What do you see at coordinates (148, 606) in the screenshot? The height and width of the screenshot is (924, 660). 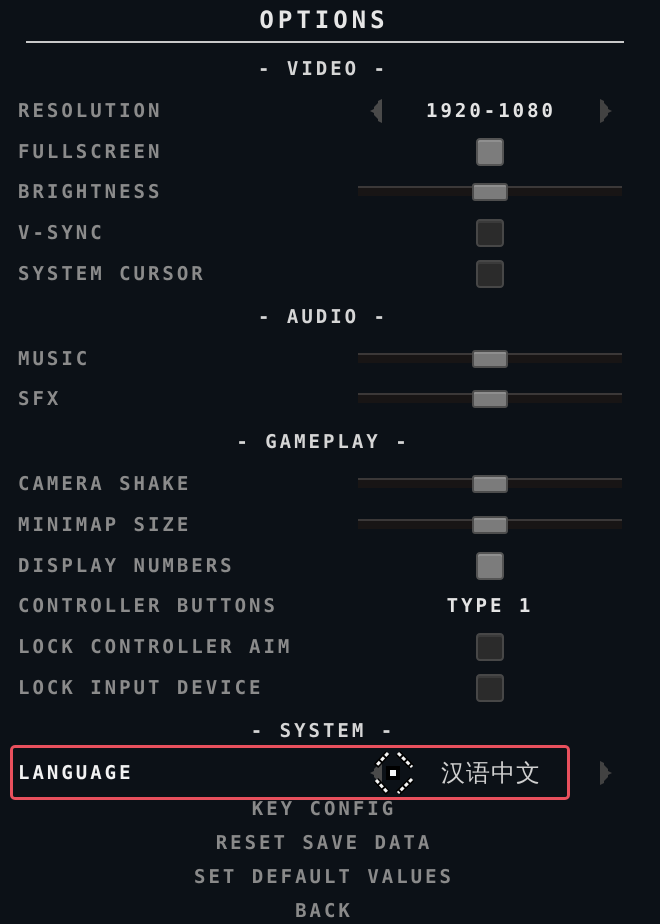 I see `setting-label: CONTROLLER BUTTONS` at bounding box center [148, 606].